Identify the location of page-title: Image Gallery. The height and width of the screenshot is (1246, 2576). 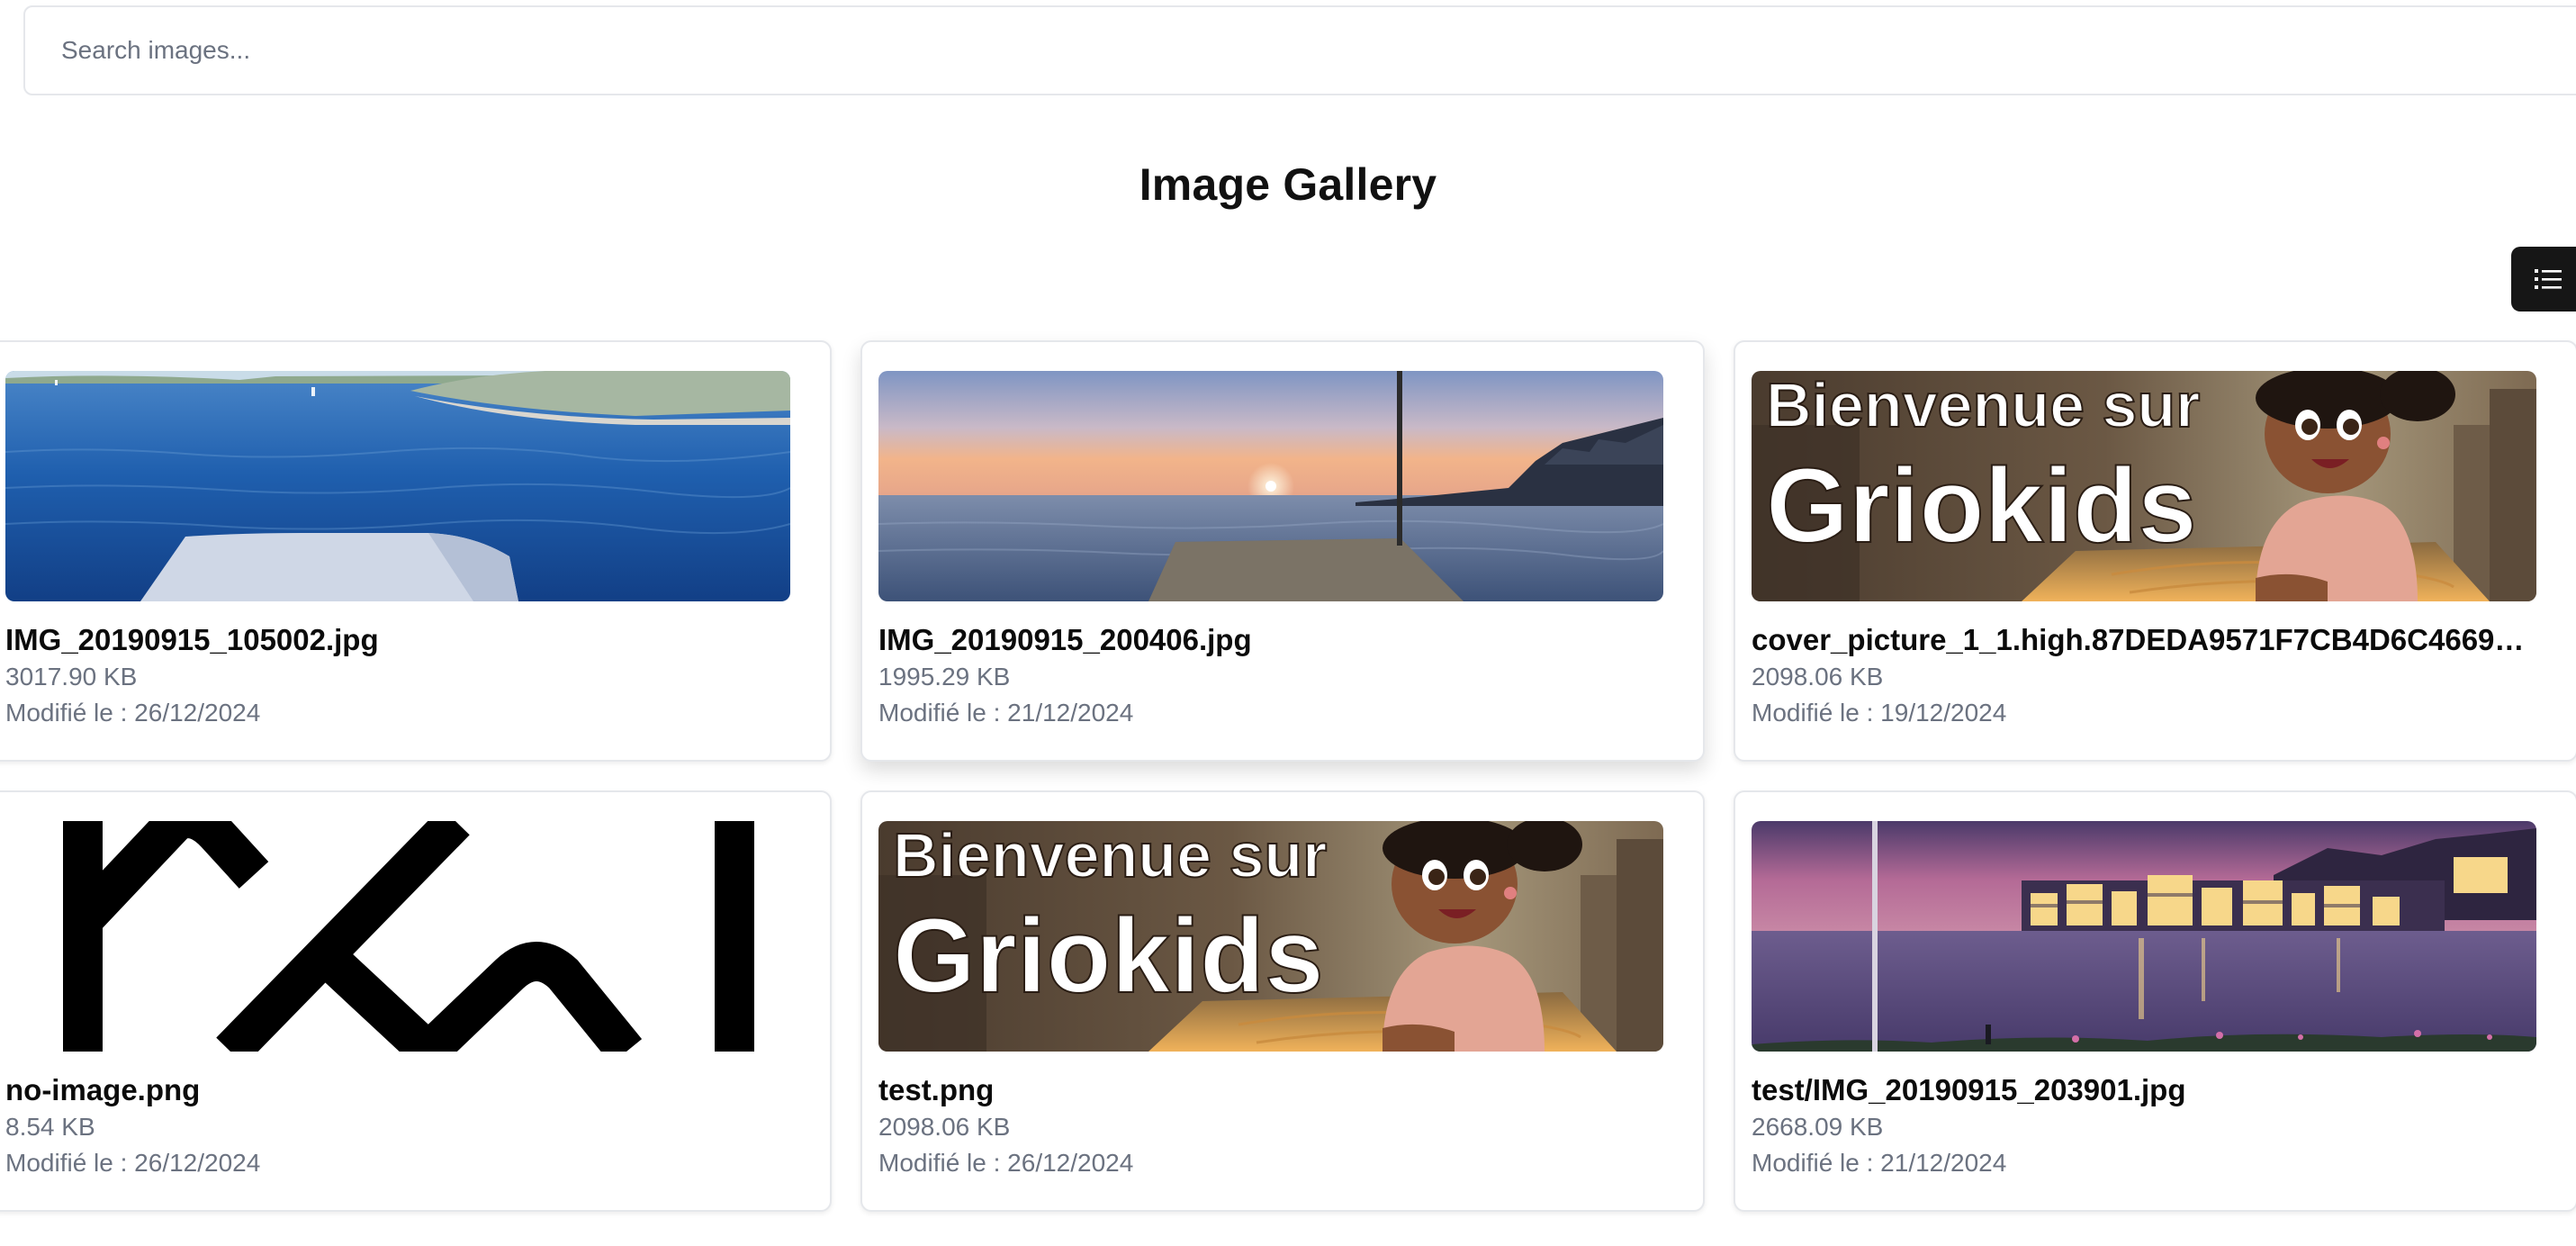
(1288, 184).